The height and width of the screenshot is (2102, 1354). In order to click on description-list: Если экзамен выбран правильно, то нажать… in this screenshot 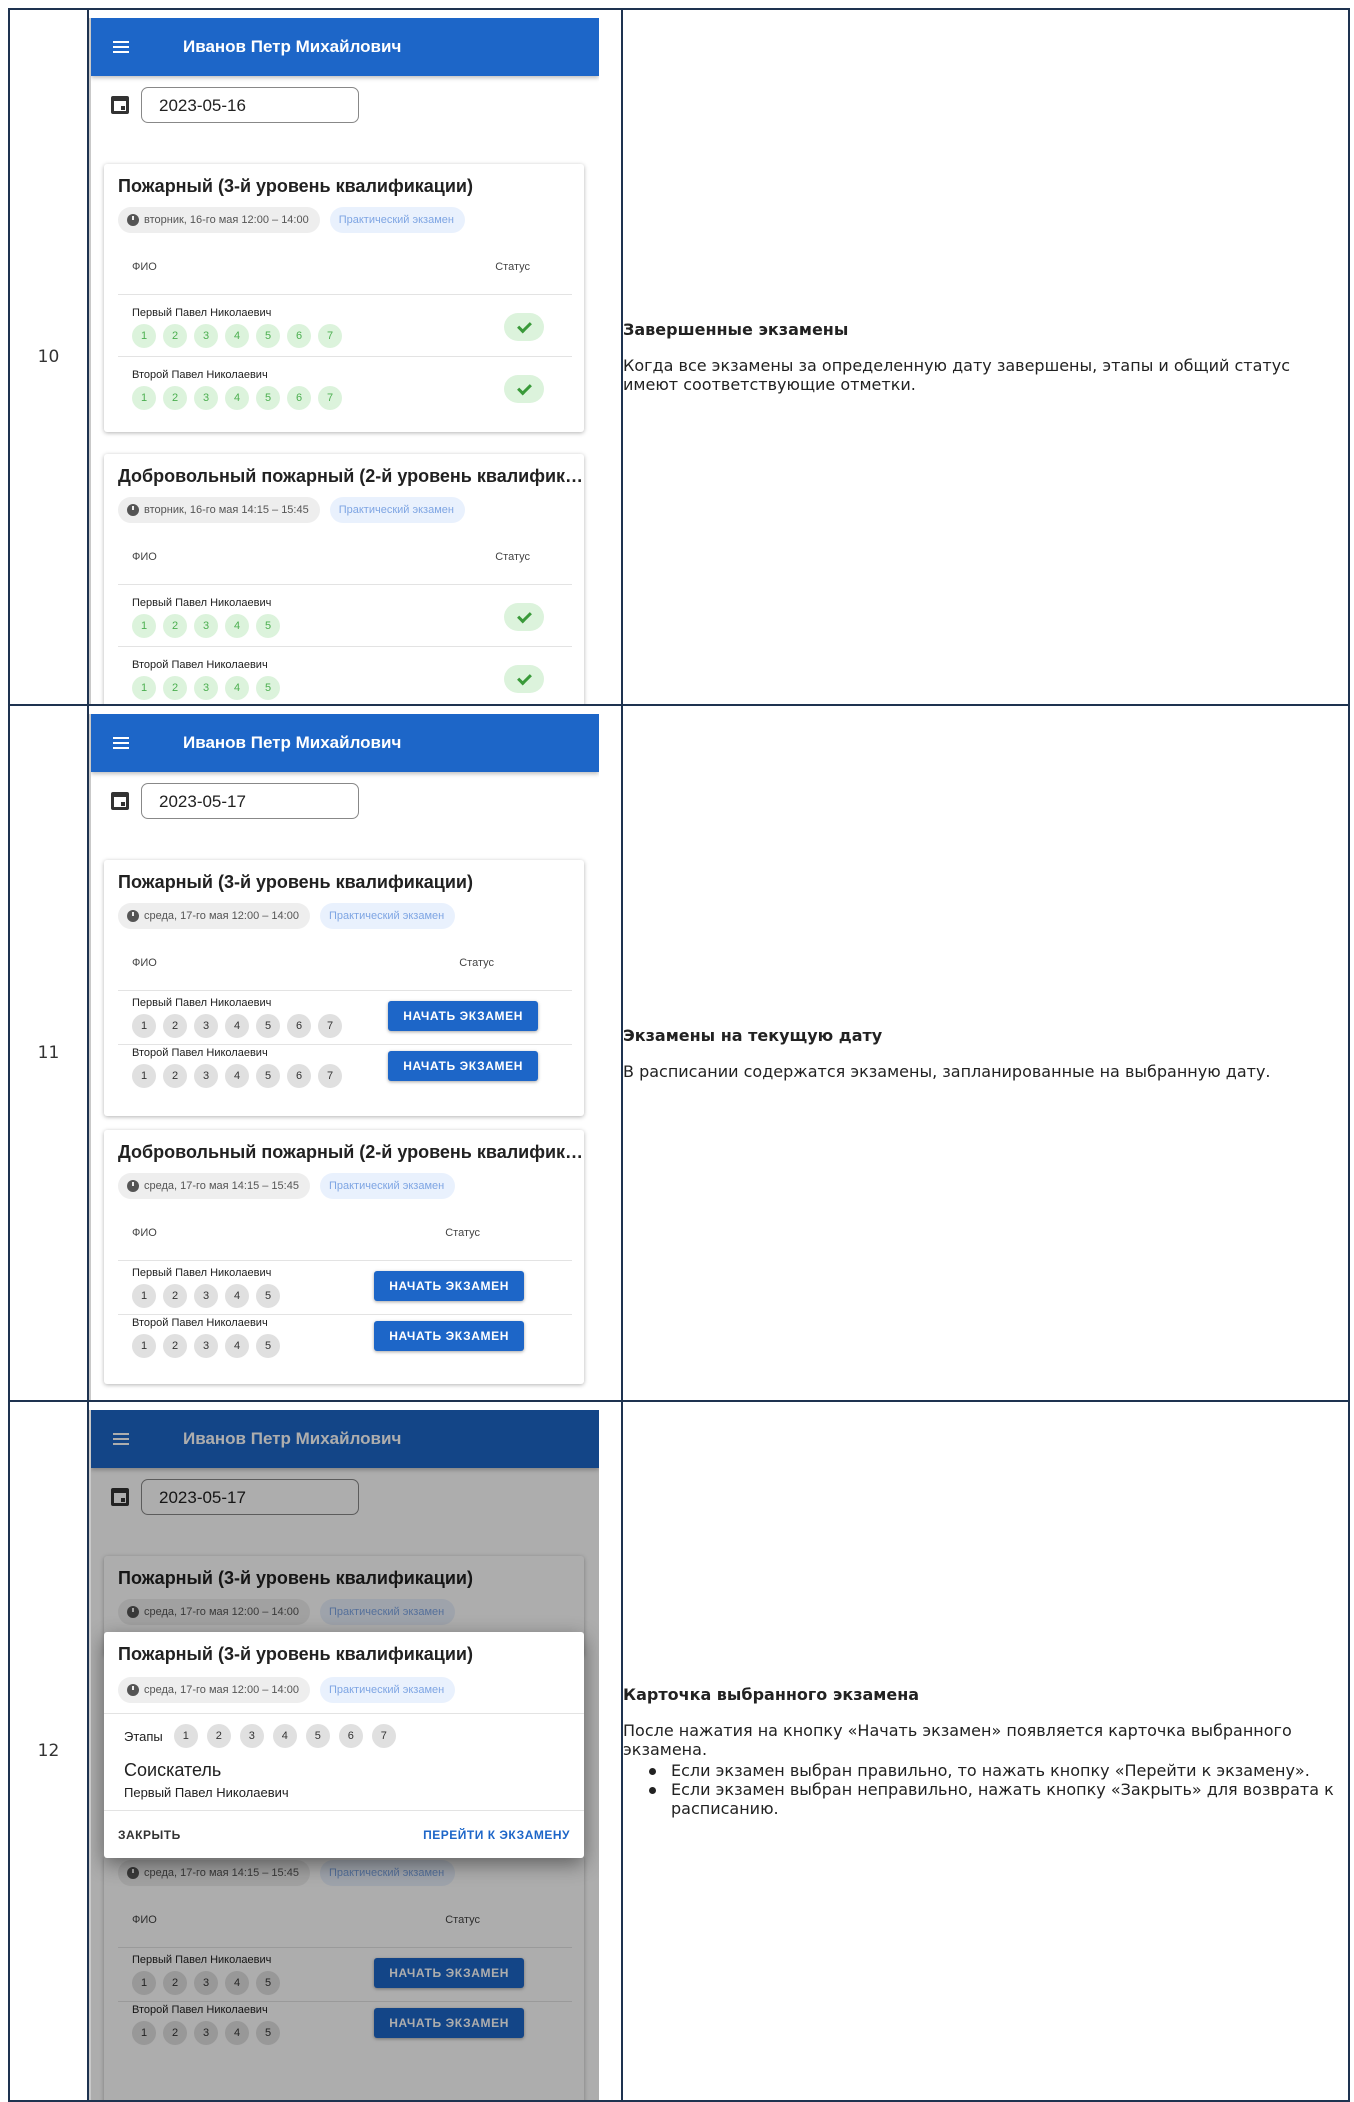, I will do `click(996, 1789)`.